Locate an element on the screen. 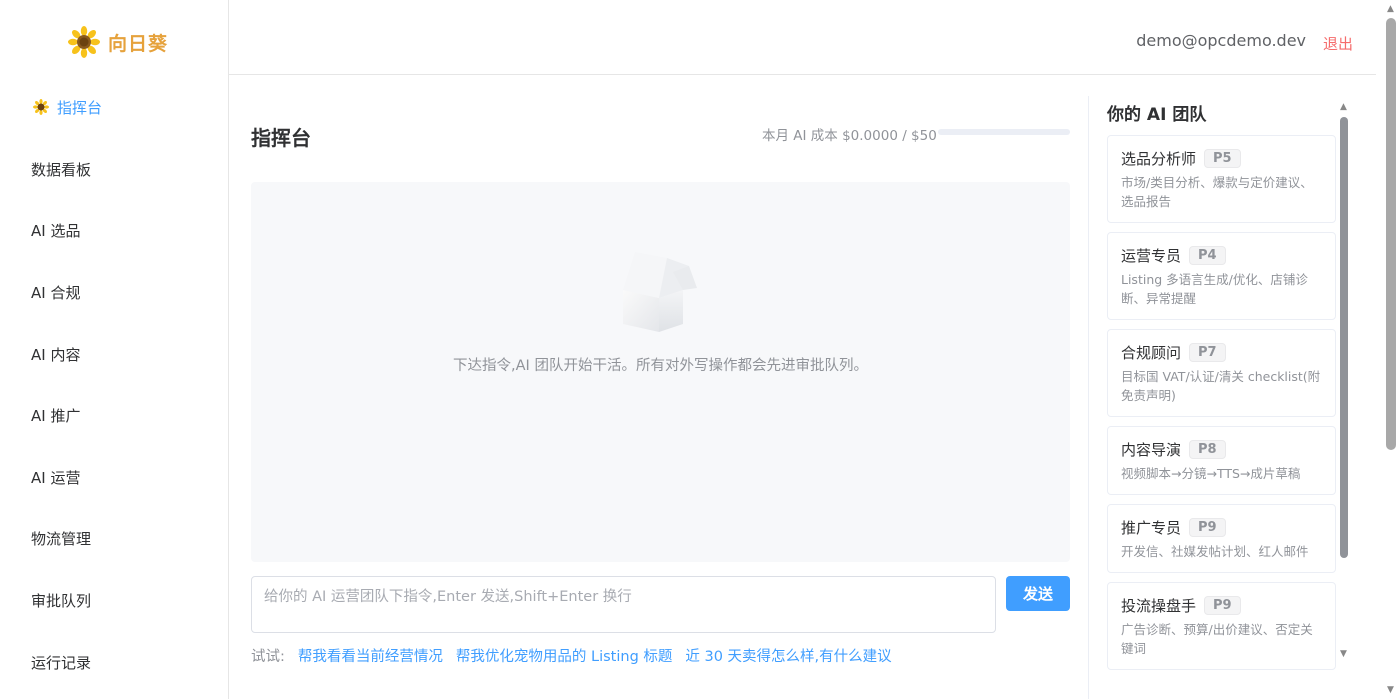 Image resolution: width=1400 pixels, height=699 pixels. member-level-tag: P4 is located at coordinates (1207, 255).